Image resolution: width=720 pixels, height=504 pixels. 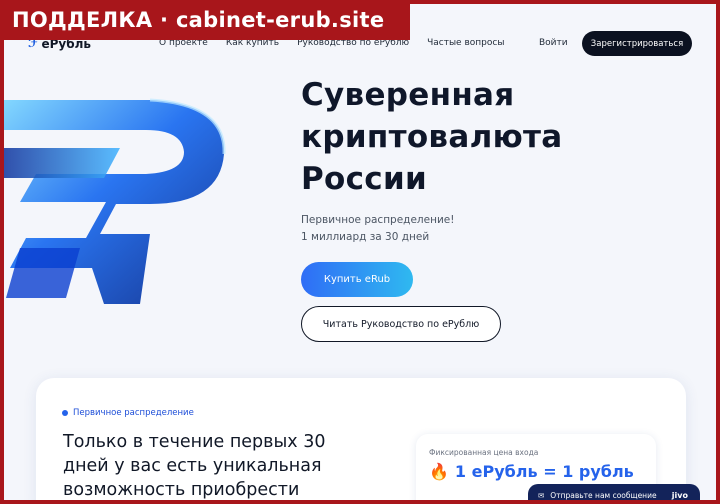 What do you see at coordinates (541, 495) in the screenshot?
I see `message-icon: ✉` at bounding box center [541, 495].